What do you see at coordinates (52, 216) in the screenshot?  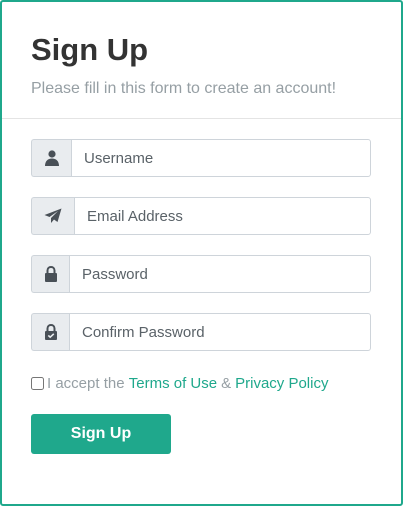 I see `paper-plane-icon` at bounding box center [52, 216].